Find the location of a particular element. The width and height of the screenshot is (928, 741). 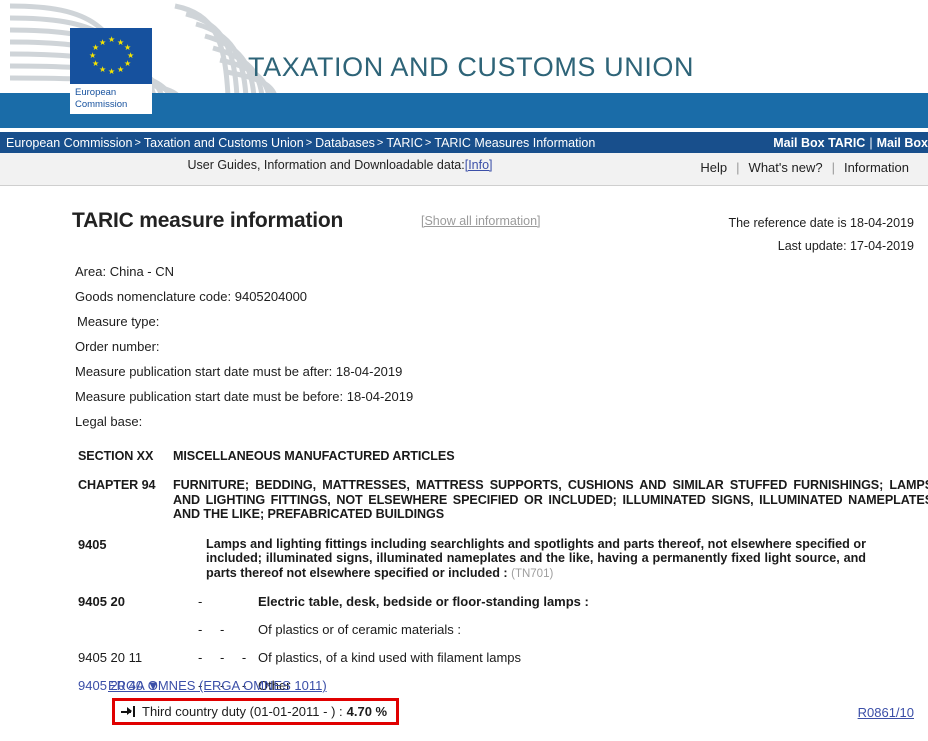

field-label-legal-base: Legal base: is located at coordinates (109, 421).